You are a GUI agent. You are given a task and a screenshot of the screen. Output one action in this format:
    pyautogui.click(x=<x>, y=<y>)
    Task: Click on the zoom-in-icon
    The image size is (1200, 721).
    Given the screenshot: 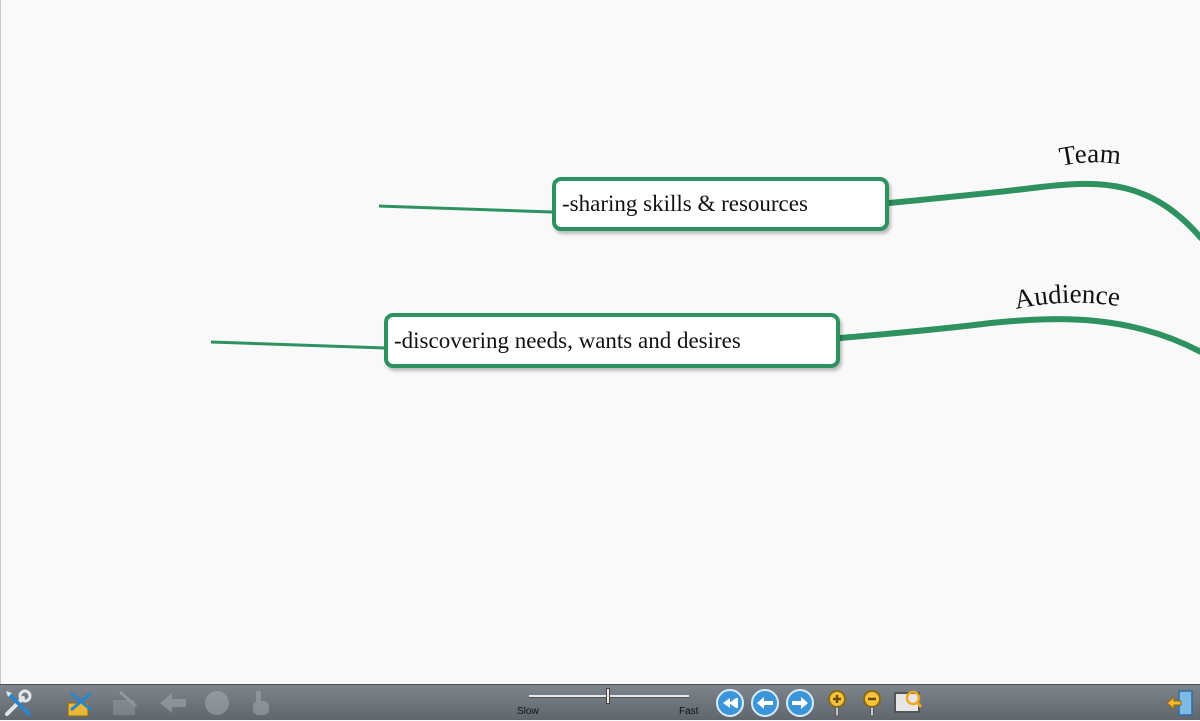 What is the action you would take?
    pyautogui.click(x=837, y=703)
    